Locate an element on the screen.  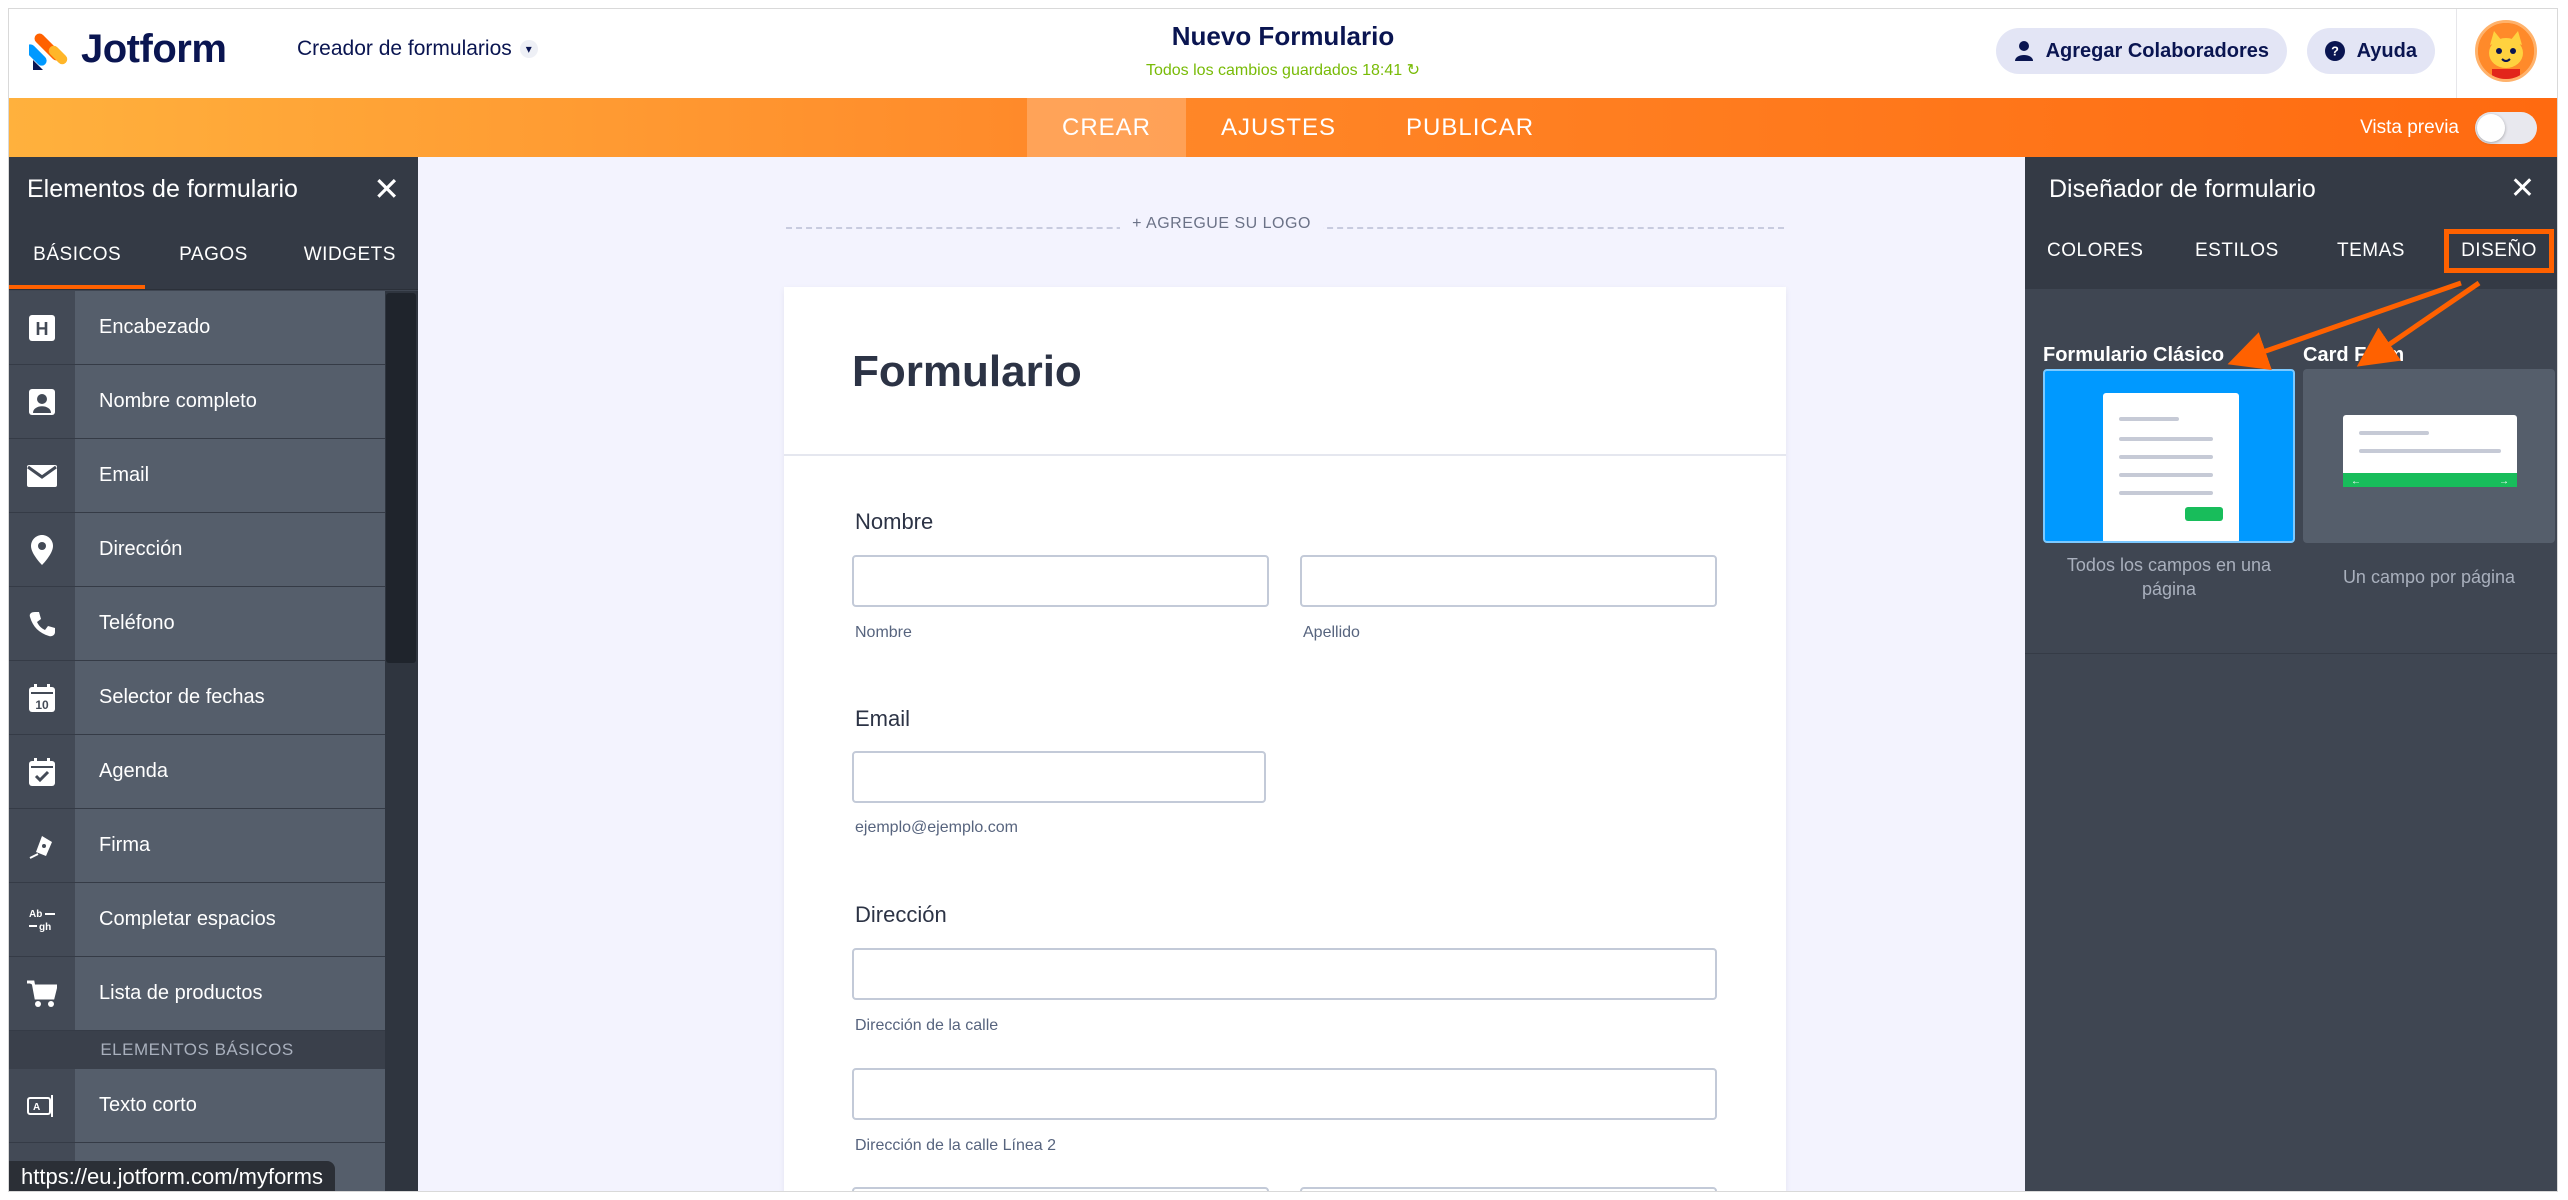
add-collaborators-button: Agregar Colaboradores is located at coordinates (2141, 51).